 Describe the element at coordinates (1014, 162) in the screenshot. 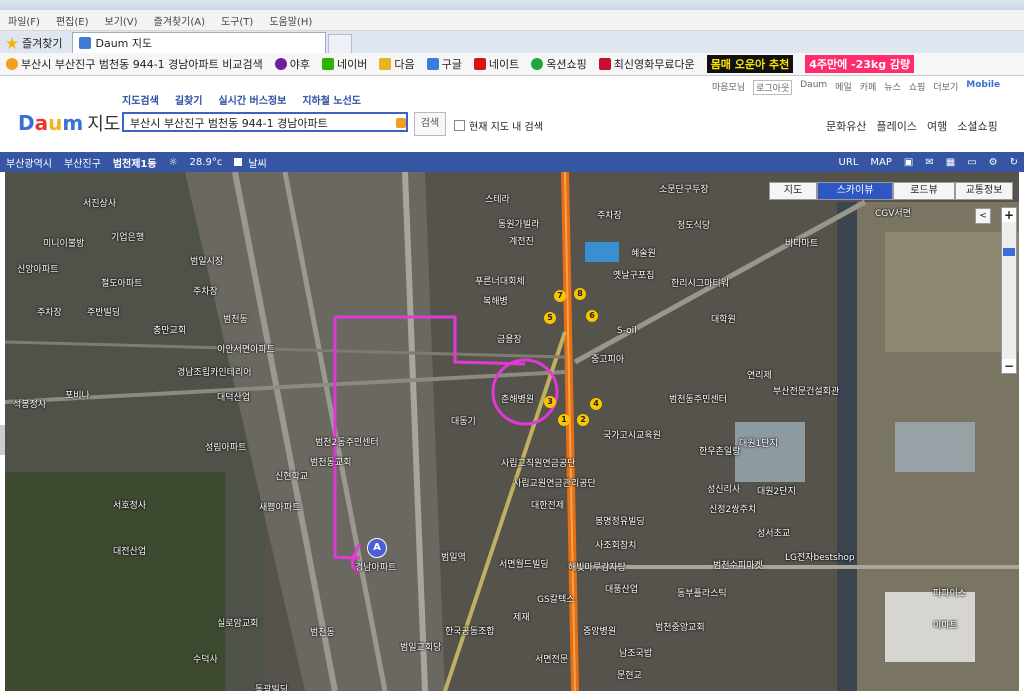

I see `refresh-icon: ↻` at that location.